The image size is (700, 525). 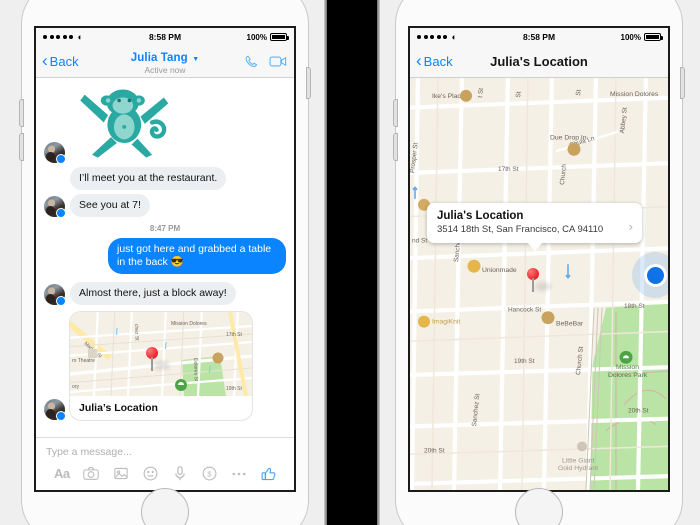 What do you see at coordinates (125, 123) in the screenshot?
I see `teal-monkey-sticker` at bounding box center [125, 123].